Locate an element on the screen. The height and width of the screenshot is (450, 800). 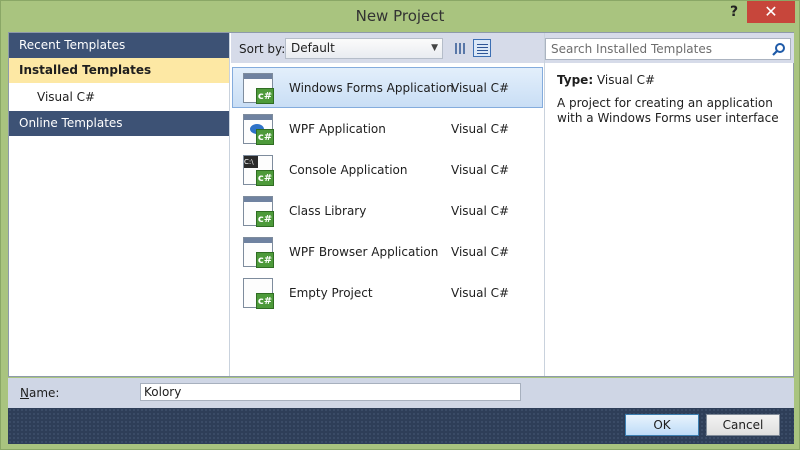
help-button: ? is located at coordinates (734, 12).